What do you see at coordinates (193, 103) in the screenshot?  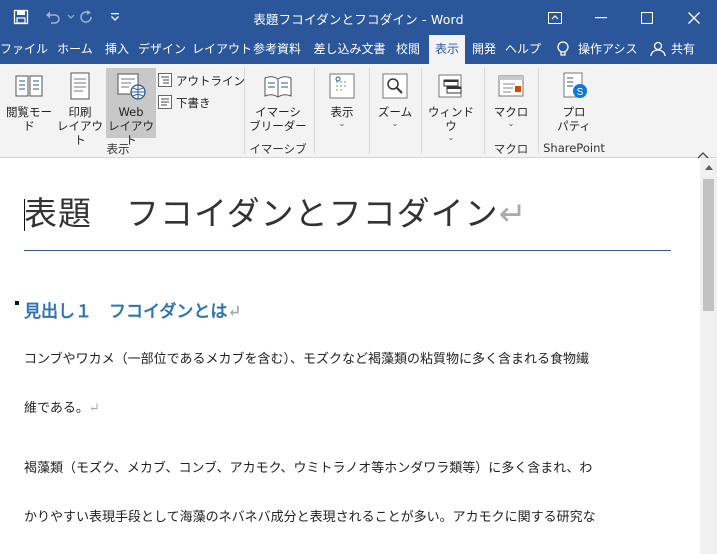 I see `draft-label: 下書き` at bounding box center [193, 103].